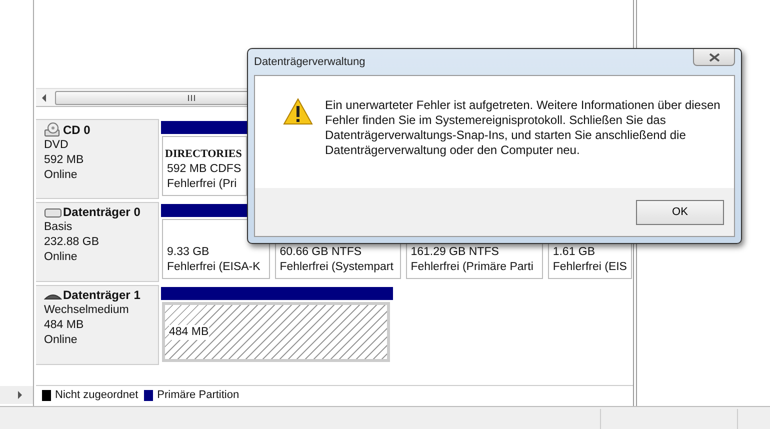 This screenshot has height=429, width=770. I want to click on legend-label: Primäre Partition, so click(198, 395).